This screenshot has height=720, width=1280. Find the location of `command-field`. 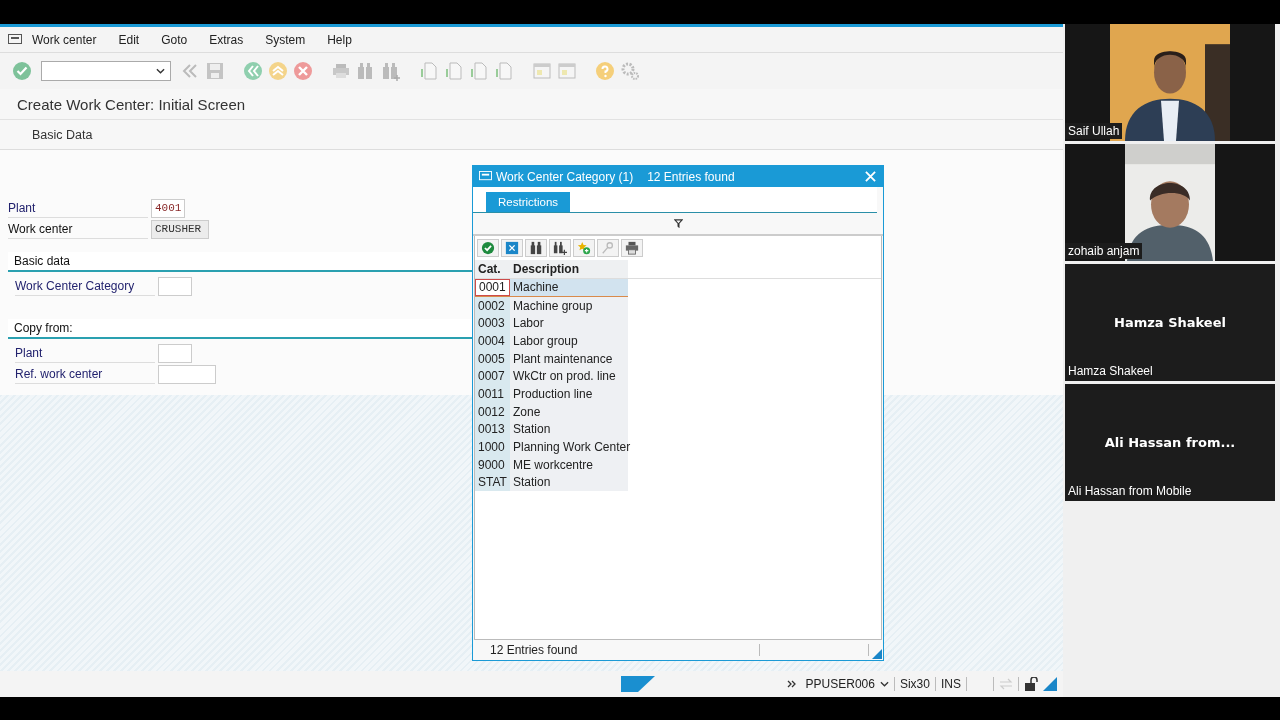

command-field is located at coordinates (106, 71).